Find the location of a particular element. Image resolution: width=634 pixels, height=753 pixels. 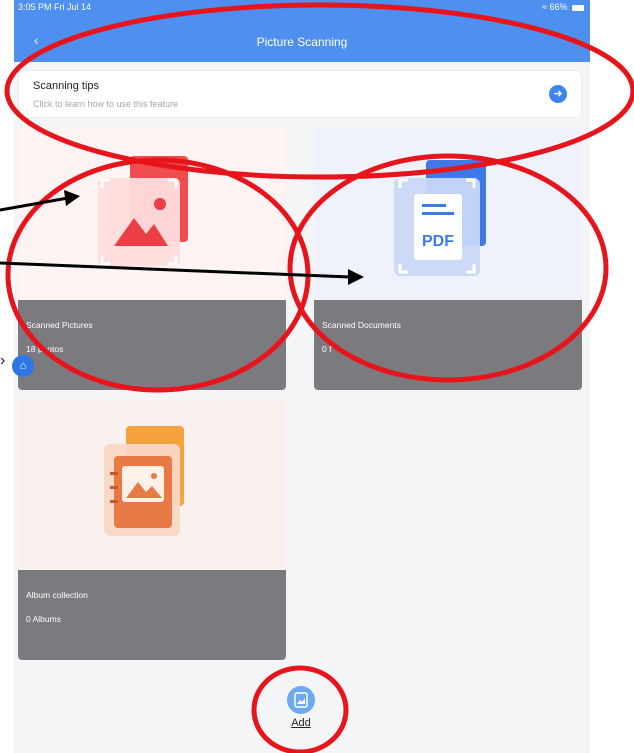

wifi-icon: ≈ is located at coordinates (544, 7).